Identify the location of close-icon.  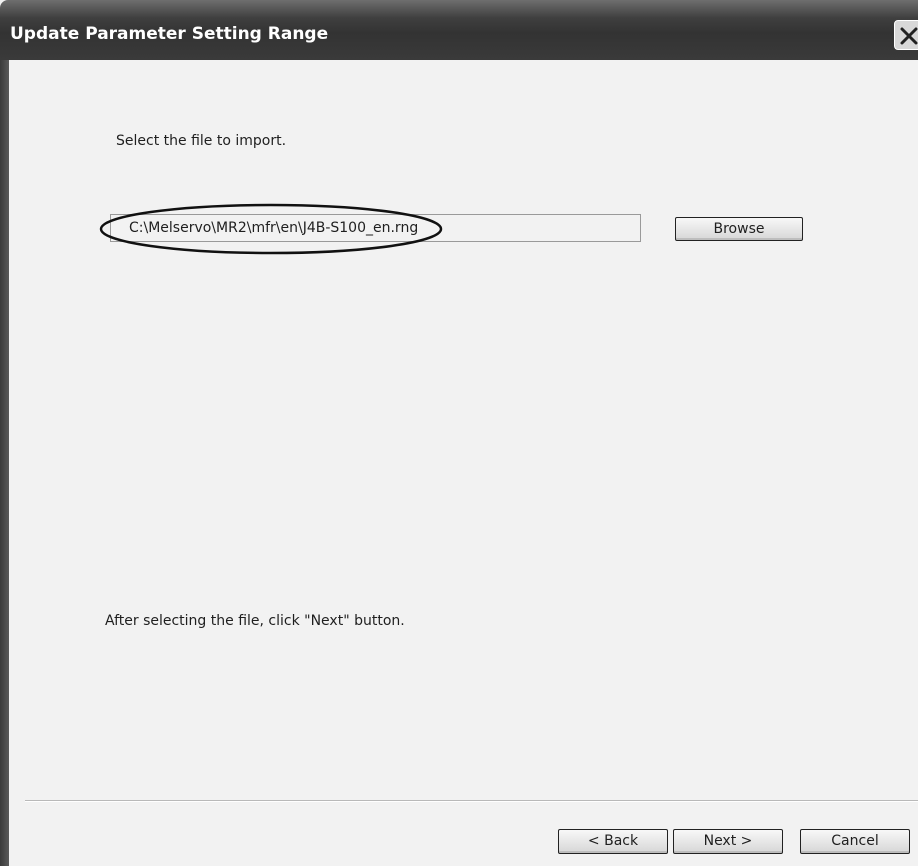
(909, 36).